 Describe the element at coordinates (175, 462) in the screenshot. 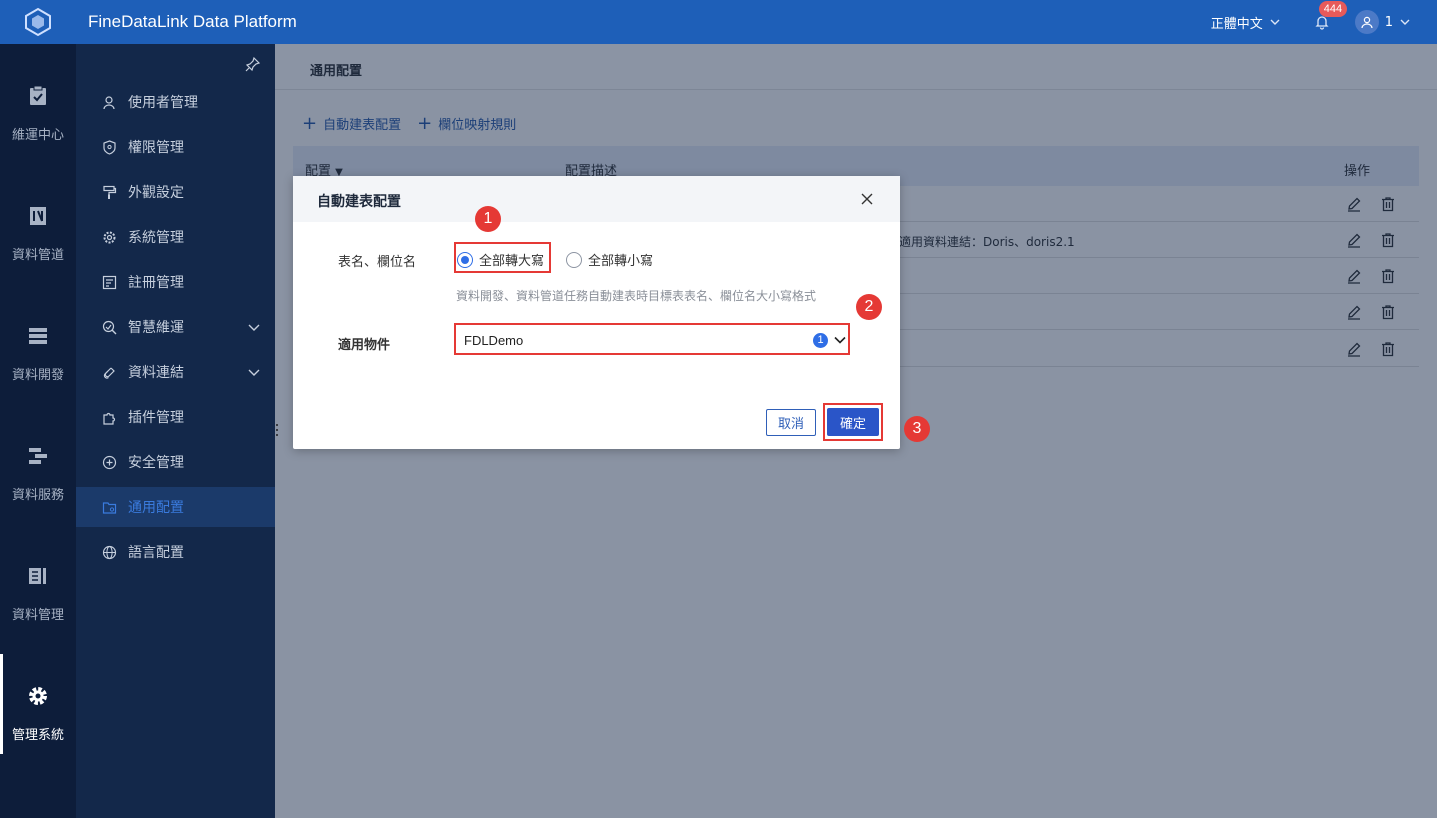

I see `submenu-item-security: 安全管理` at that location.